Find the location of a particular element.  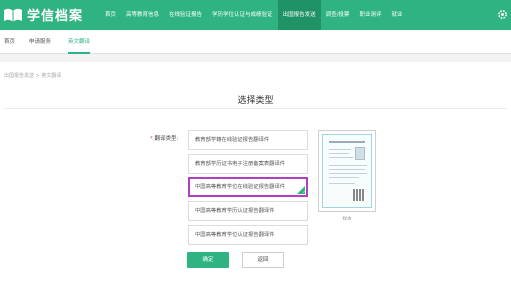

sample-document-preview is located at coordinates (347, 171).